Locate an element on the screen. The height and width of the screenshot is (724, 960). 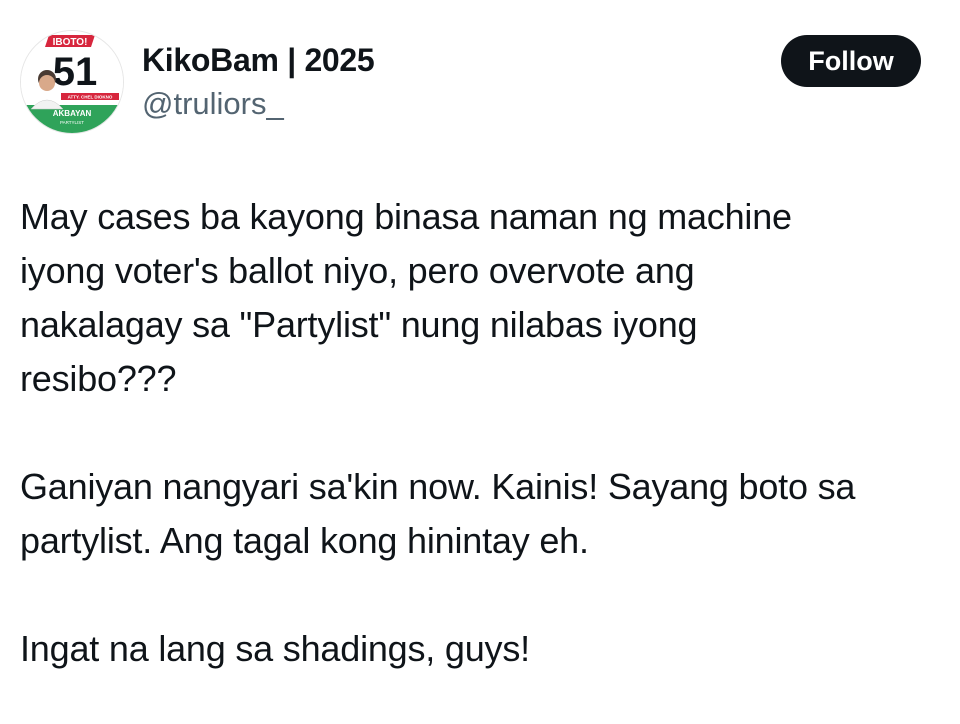
avatar-name-tag: ATTY. CHEL DIOKNO is located at coordinates (90, 97).